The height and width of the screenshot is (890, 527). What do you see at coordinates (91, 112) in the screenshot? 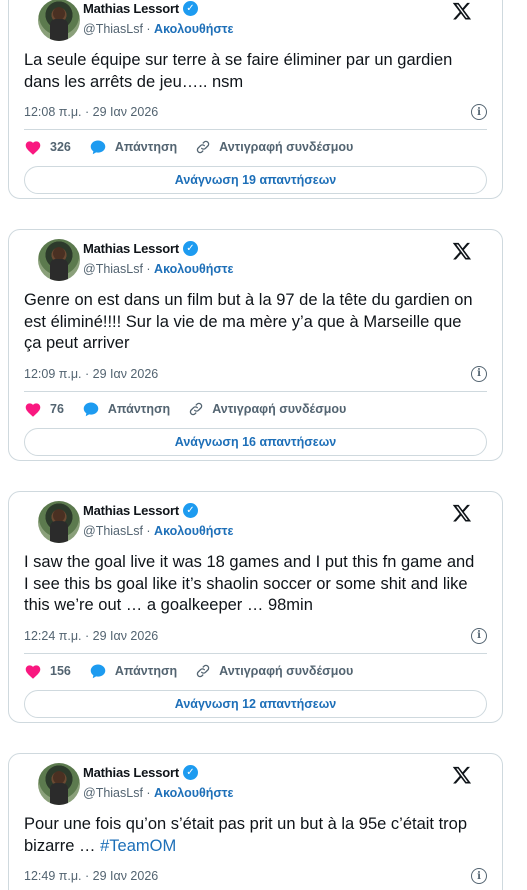
I see `tweet-timestamp: 12:08 π.μ. · 29 Ιαν 2026` at bounding box center [91, 112].